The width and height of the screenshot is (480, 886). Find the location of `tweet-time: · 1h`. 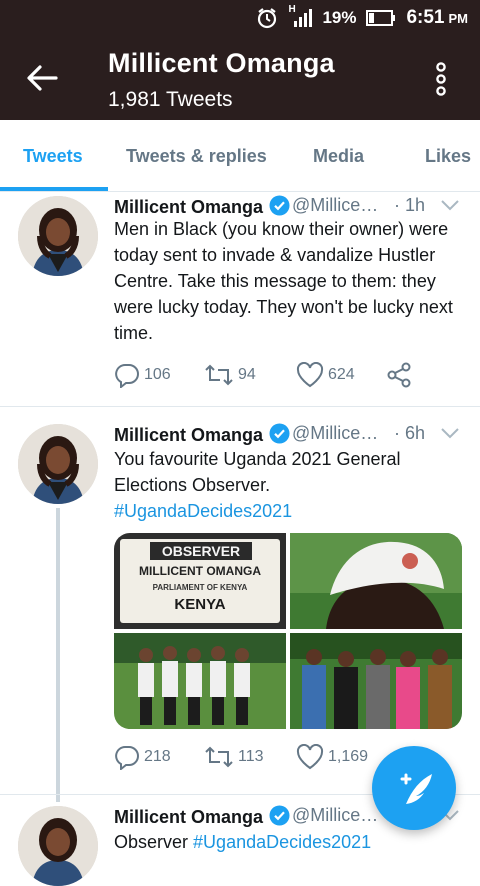

tweet-time: · 1h is located at coordinates (410, 205).